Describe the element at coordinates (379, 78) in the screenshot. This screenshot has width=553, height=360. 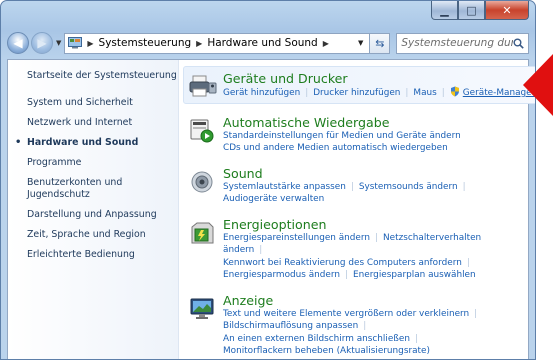
I see `category-title-devices-printers: Geräte und Drucker` at that location.